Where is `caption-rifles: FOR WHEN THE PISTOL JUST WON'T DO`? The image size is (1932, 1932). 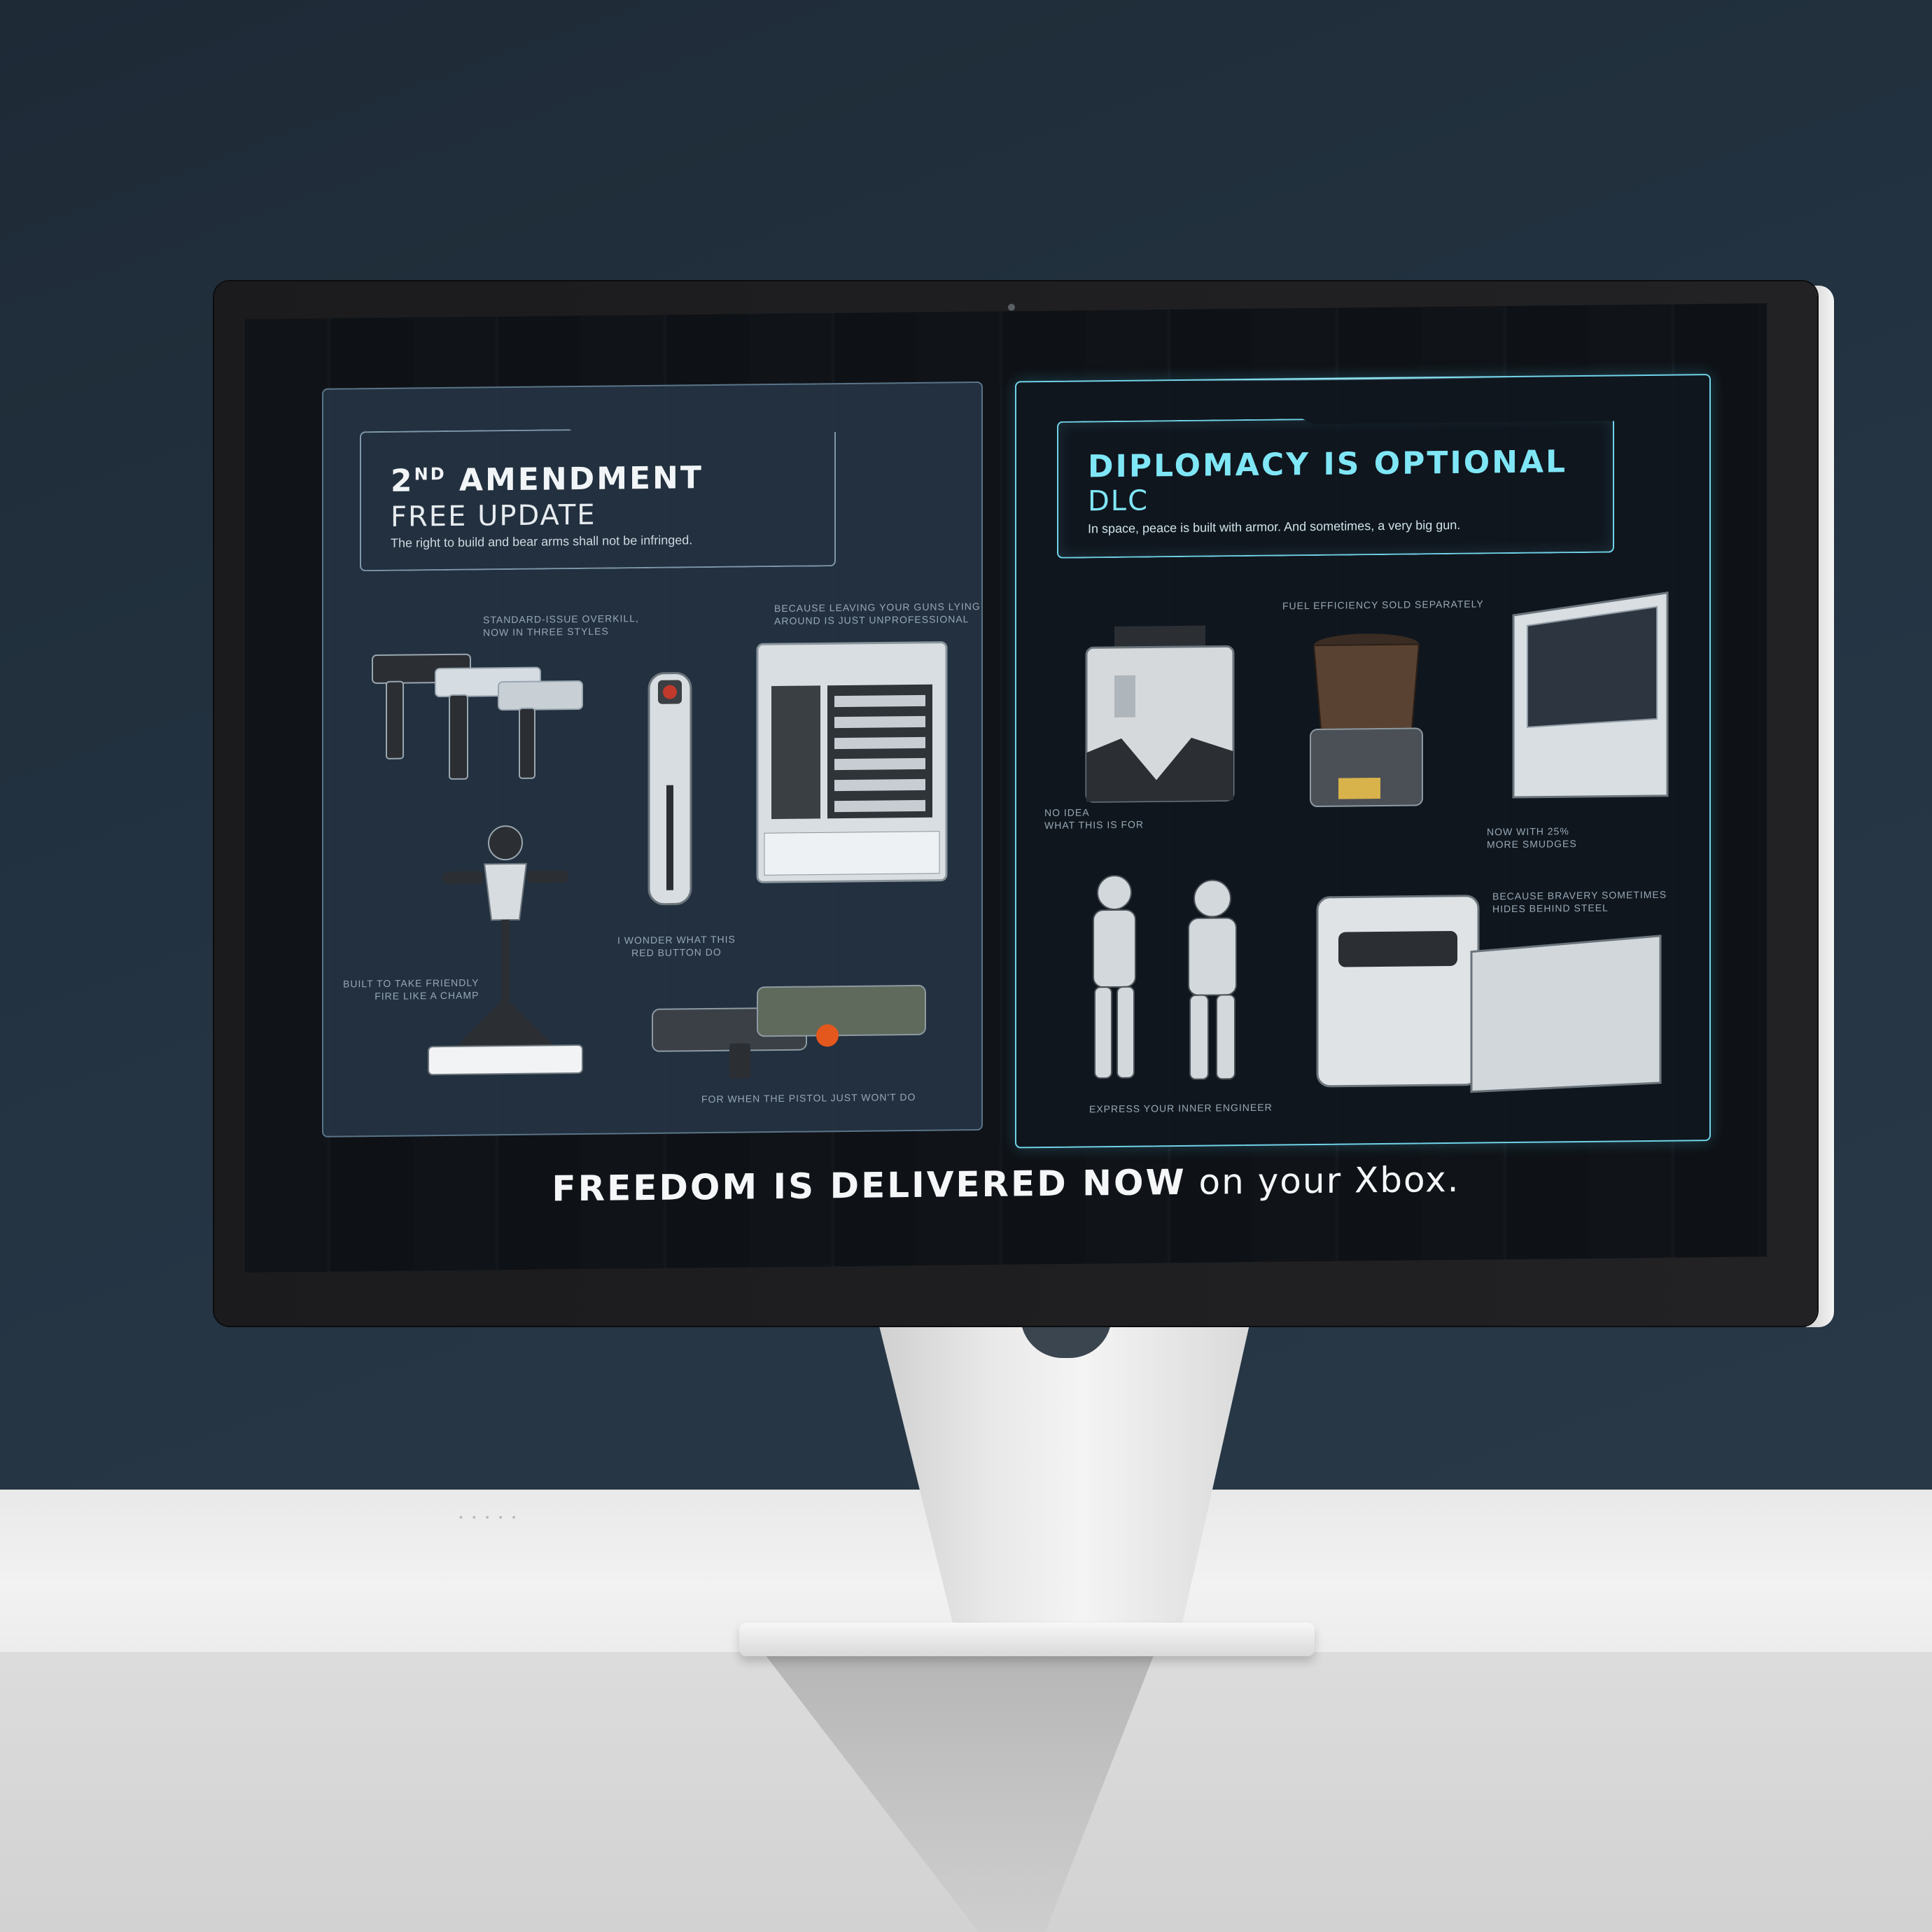 caption-rifles: FOR WHEN THE PISTOL JUST WON'T DO is located at coordinates (808, 1098).